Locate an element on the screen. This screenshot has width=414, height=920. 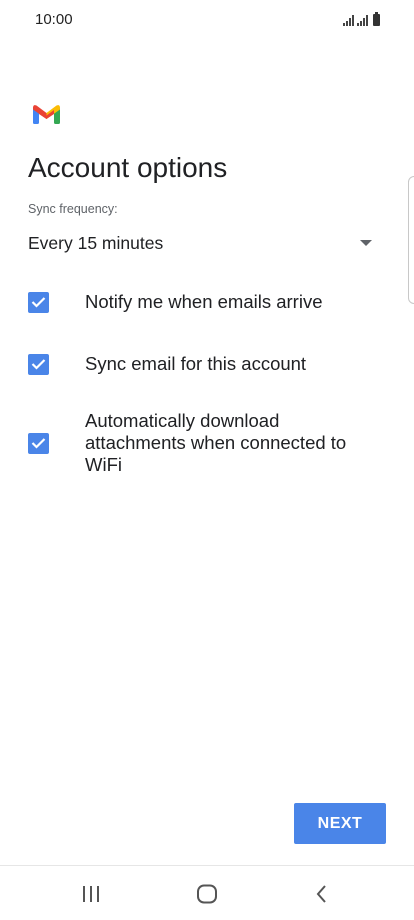
status-icons is located at coordinates (361, 19).